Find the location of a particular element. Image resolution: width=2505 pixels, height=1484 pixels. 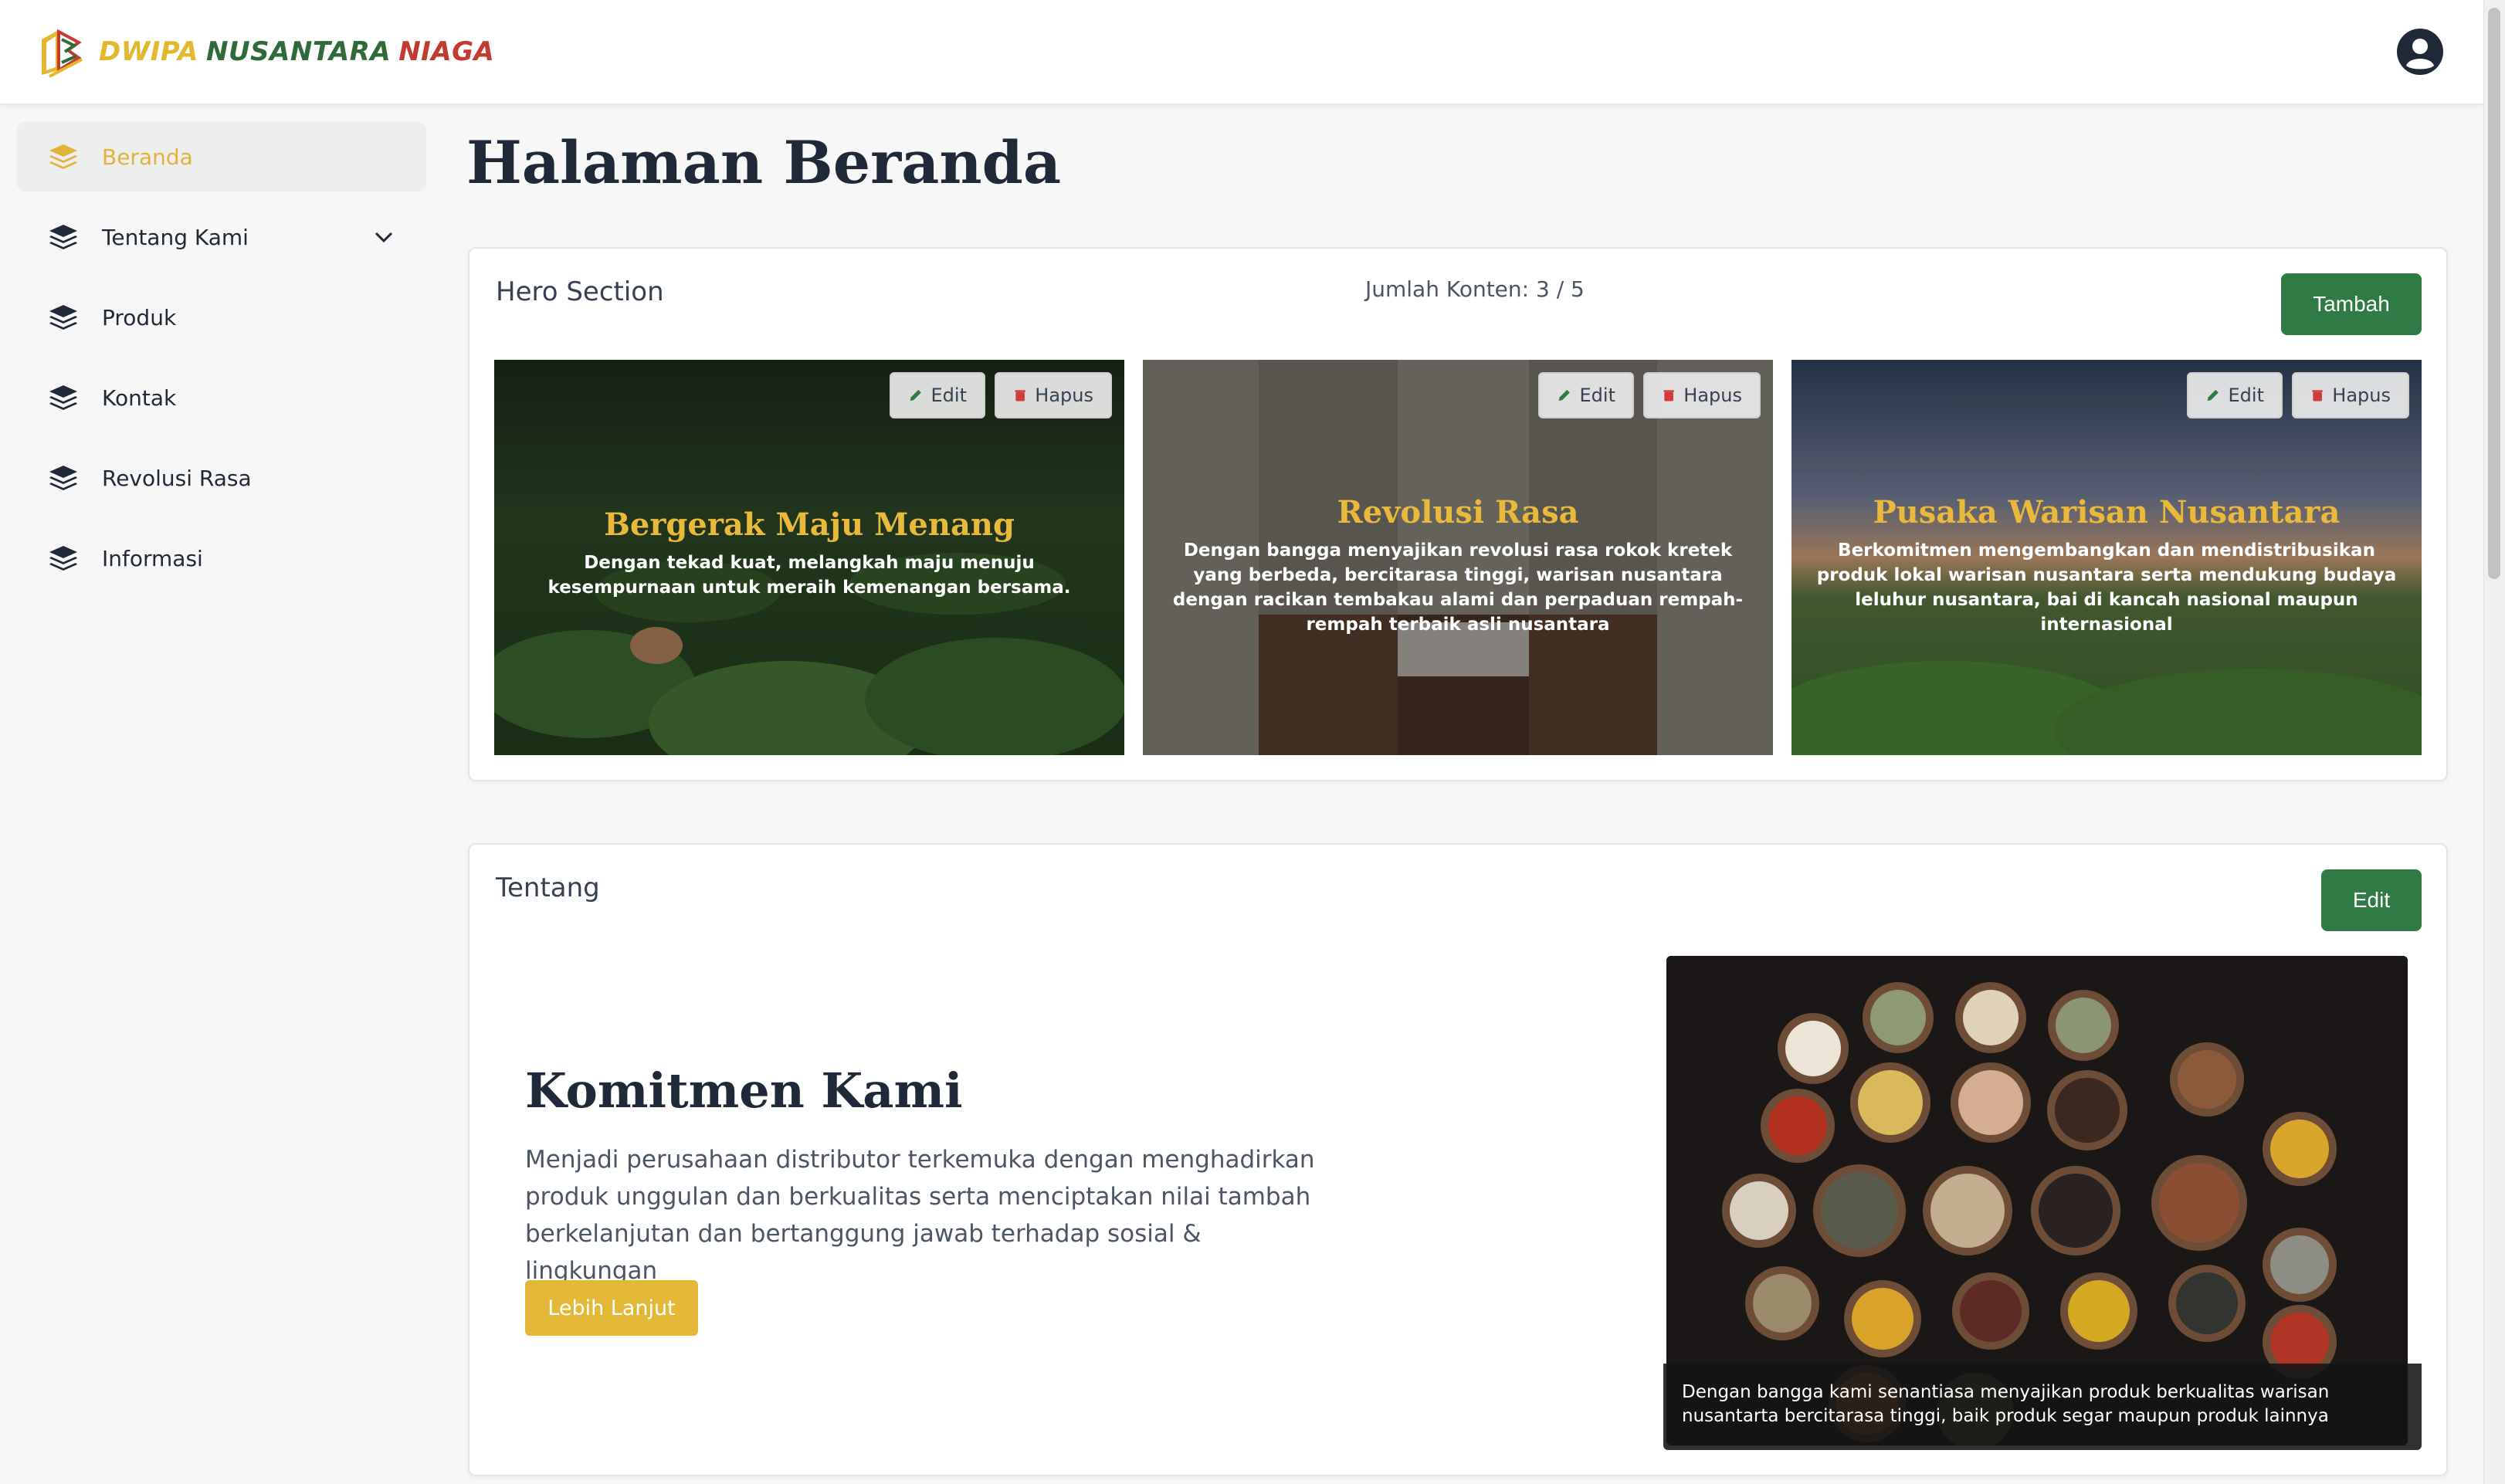

brand: DWIPA NUSANTARA NIAGA is located at coordinates (266, 52).